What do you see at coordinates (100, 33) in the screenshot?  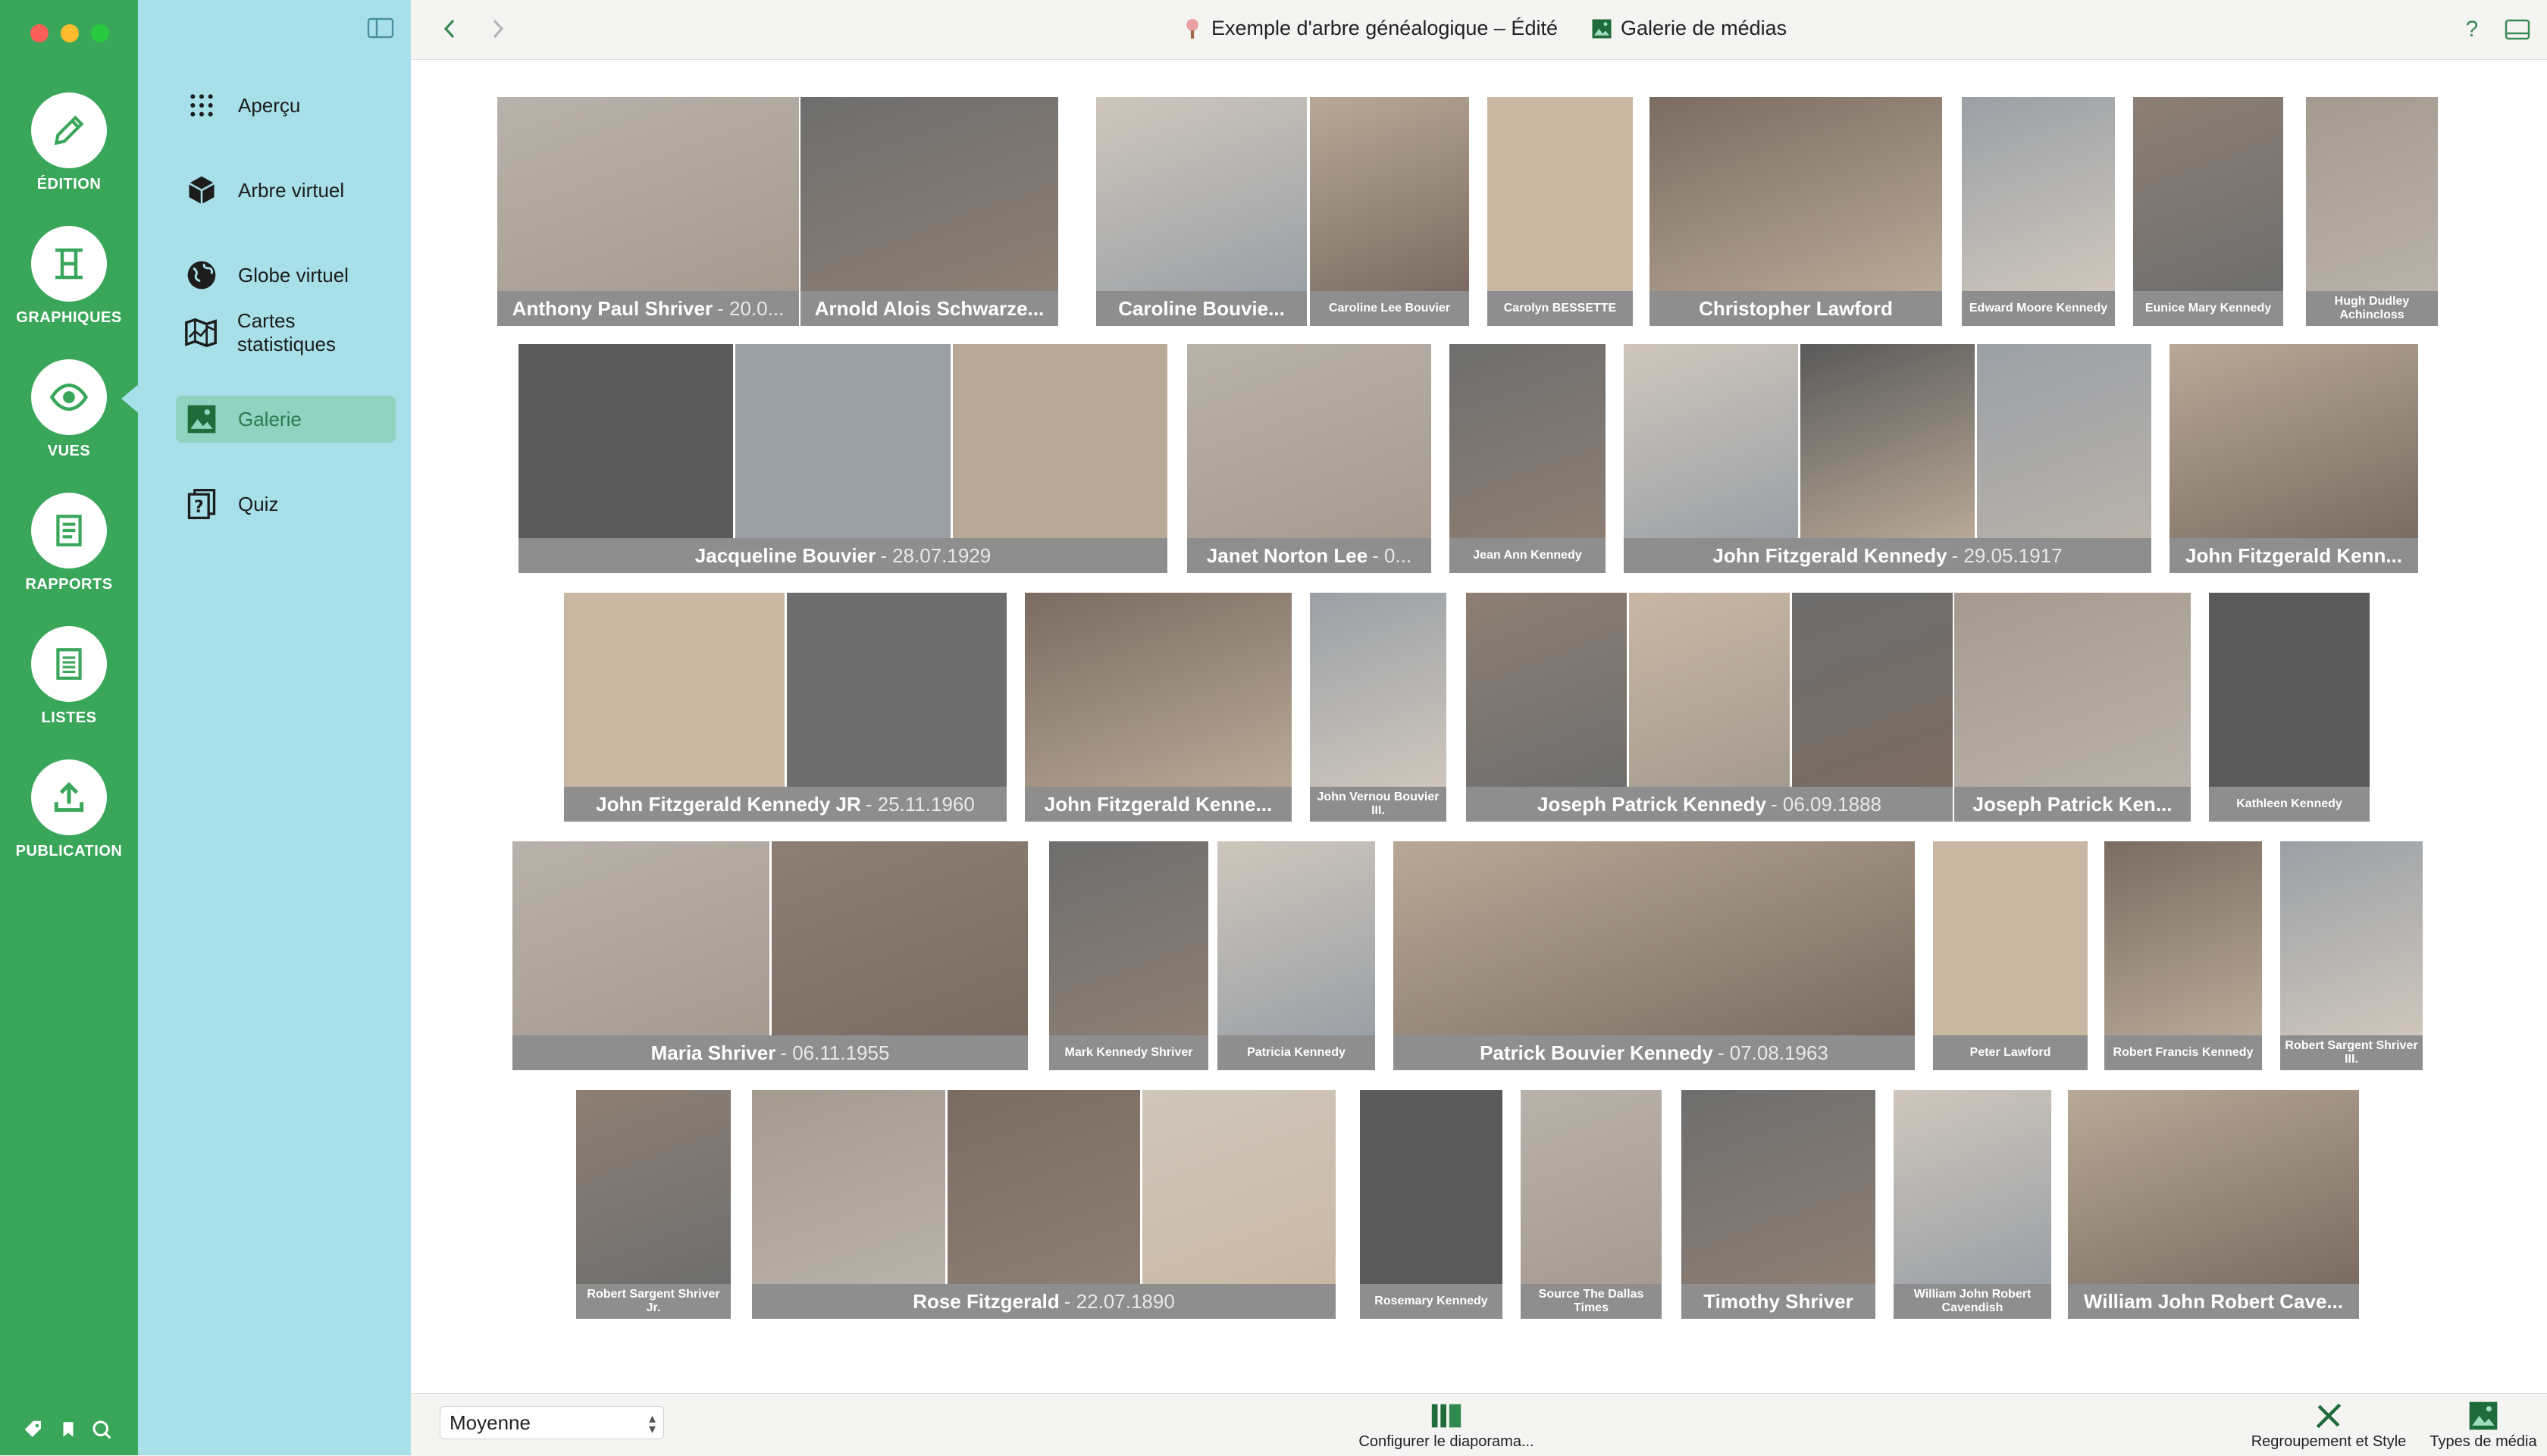 I see `zoom-window-button` at bounding box center [100, 33].